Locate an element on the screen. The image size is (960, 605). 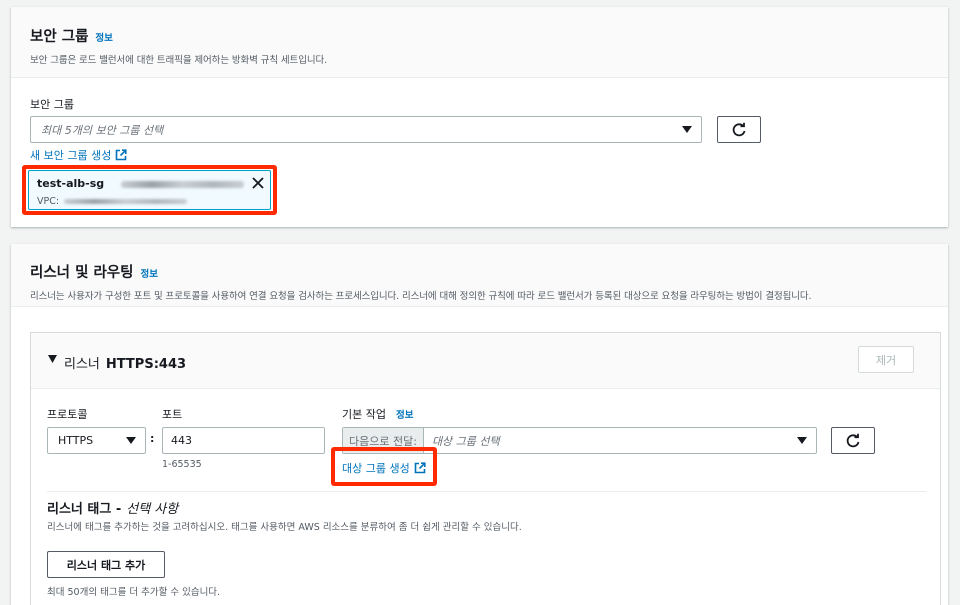
security-group-refresh-button is located at coordinates (739, 129).